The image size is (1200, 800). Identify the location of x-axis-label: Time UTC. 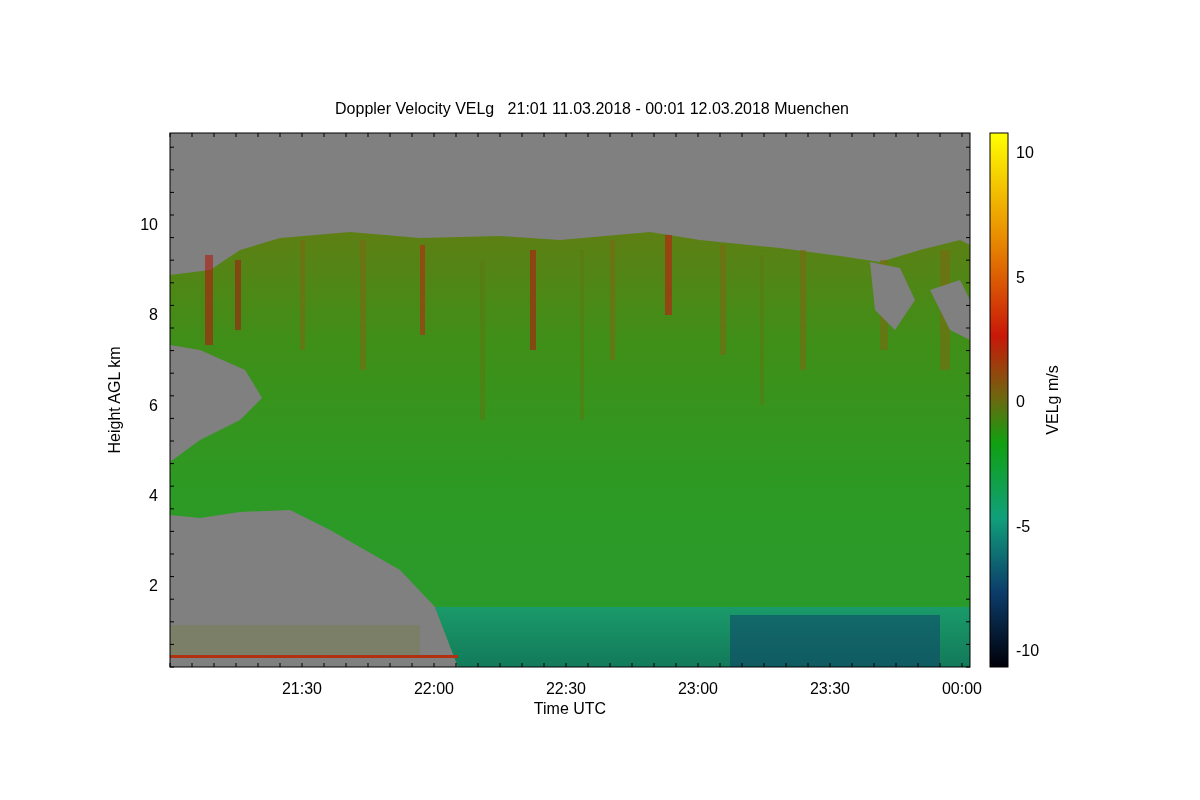
(570, 708).